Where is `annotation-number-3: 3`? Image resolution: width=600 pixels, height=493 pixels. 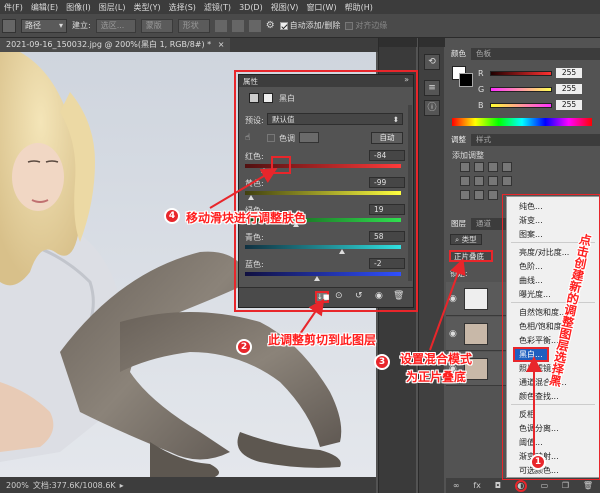
annotation-number-3: 3 is located at coordinates (382, 362).